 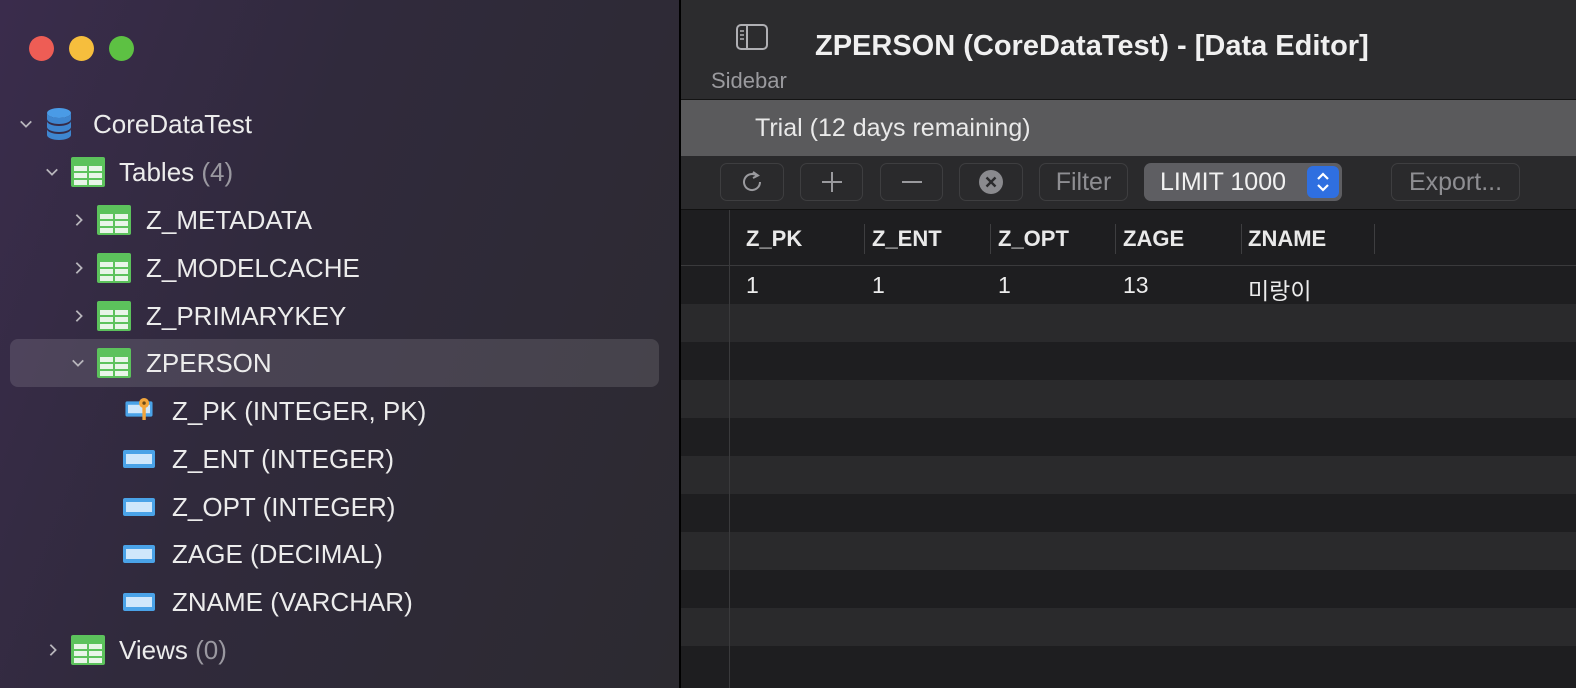 What do you see at coordinates (340, 172) in the screenshot?
I see `tree-item-tables-group: Tables (4)` at bounding box center [340, 172].